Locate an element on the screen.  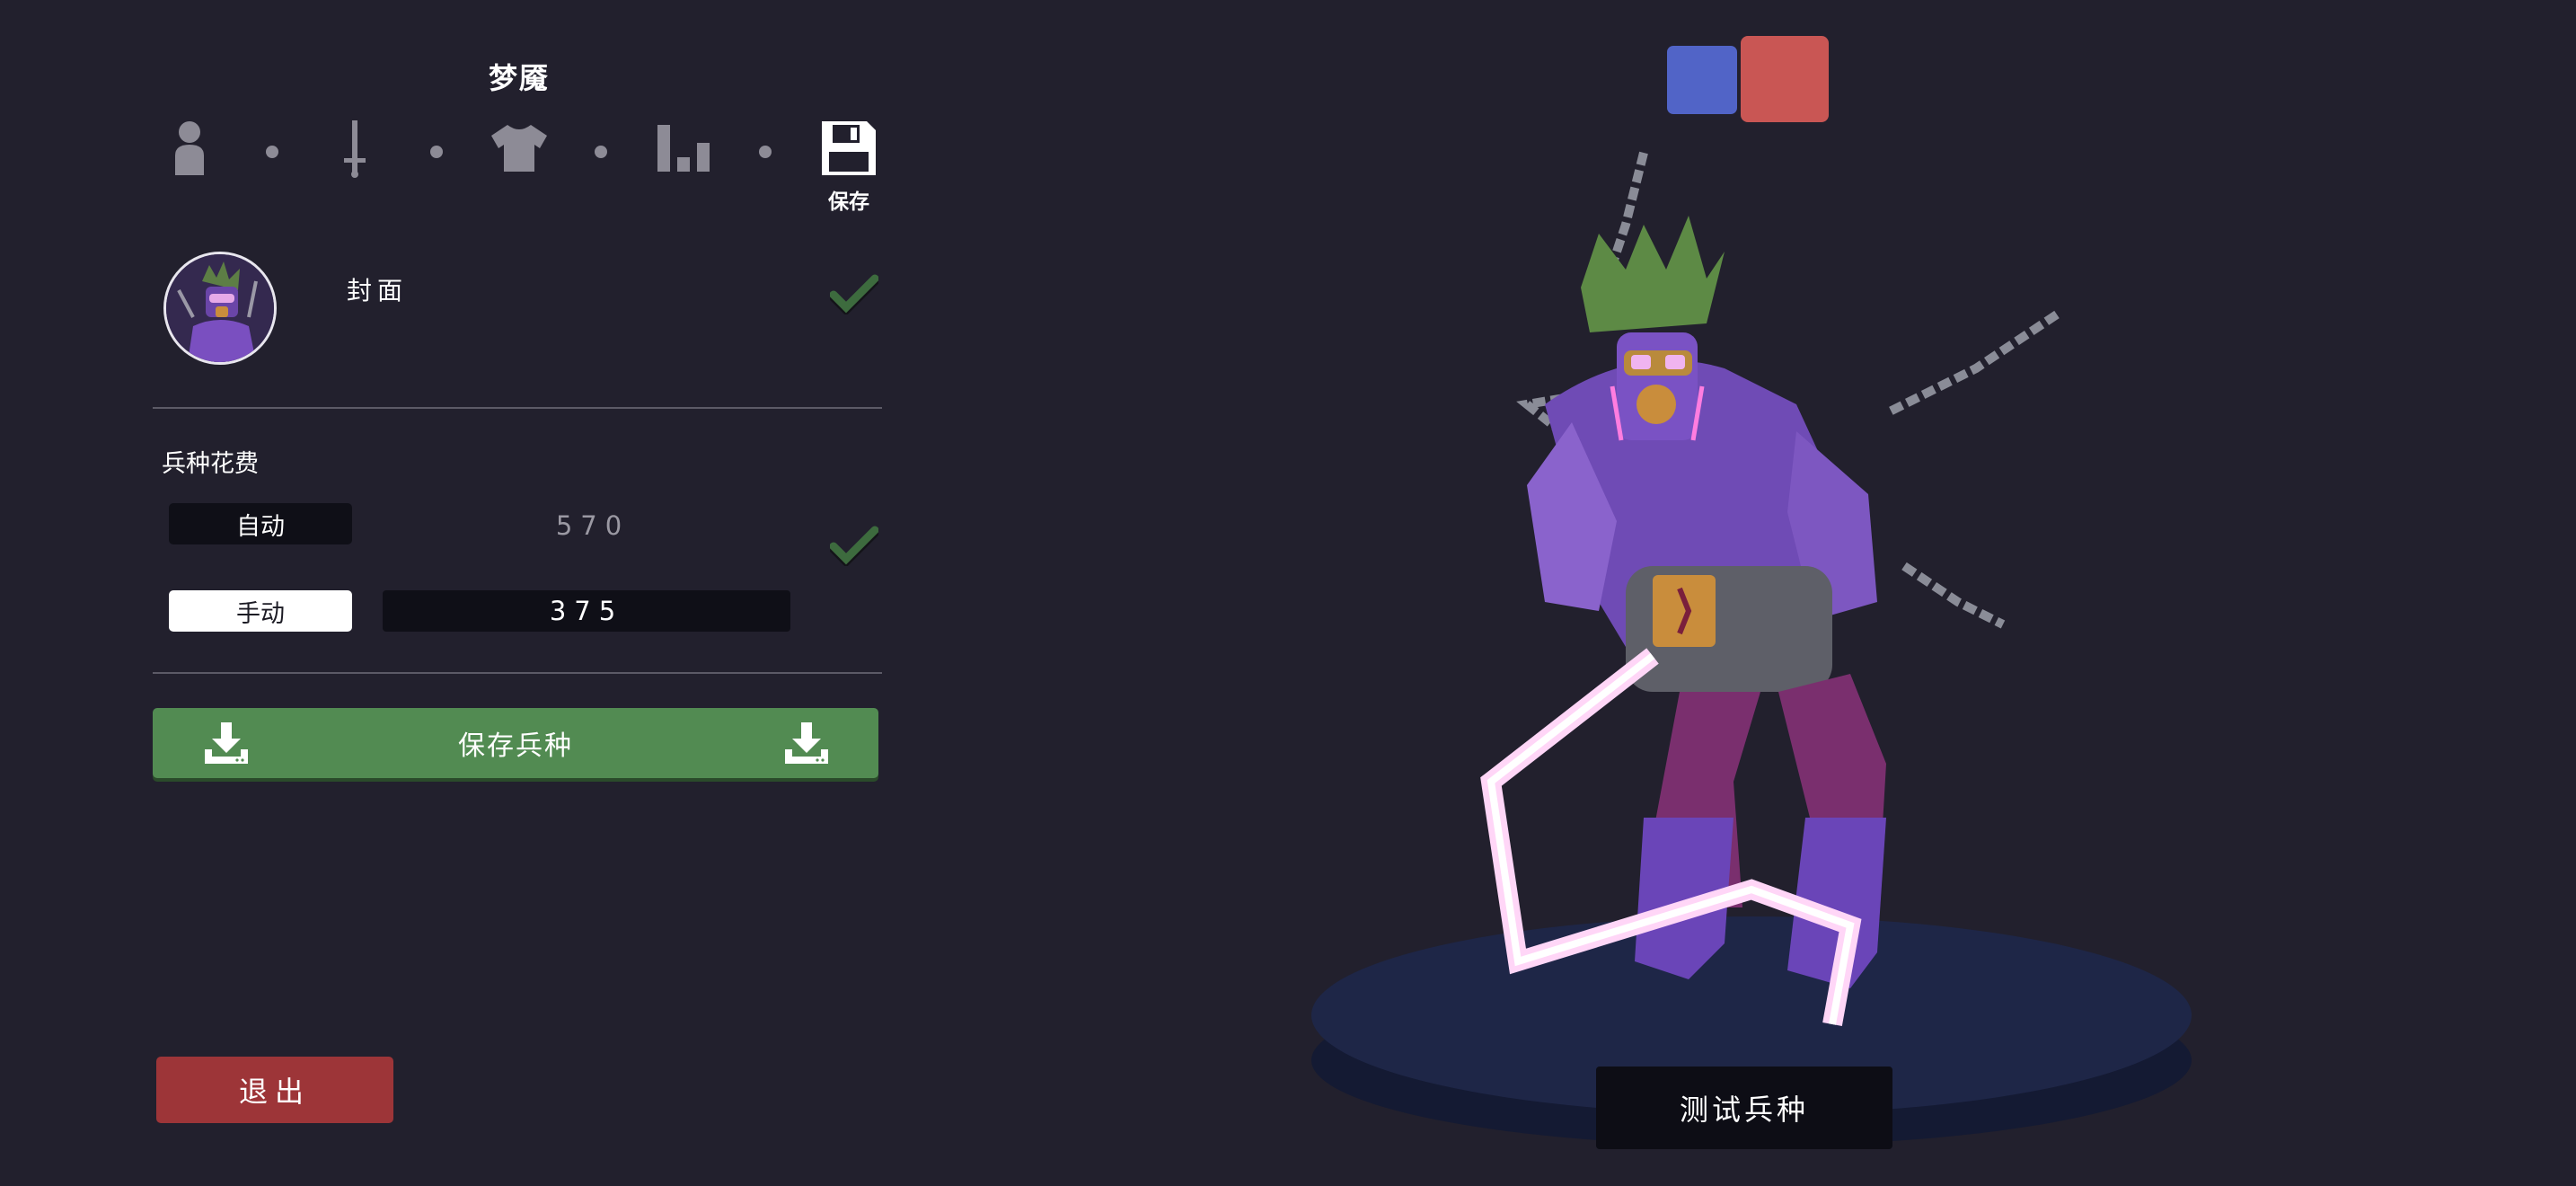
cost-title: 兵种花费 is located at coordinates (210, 464).